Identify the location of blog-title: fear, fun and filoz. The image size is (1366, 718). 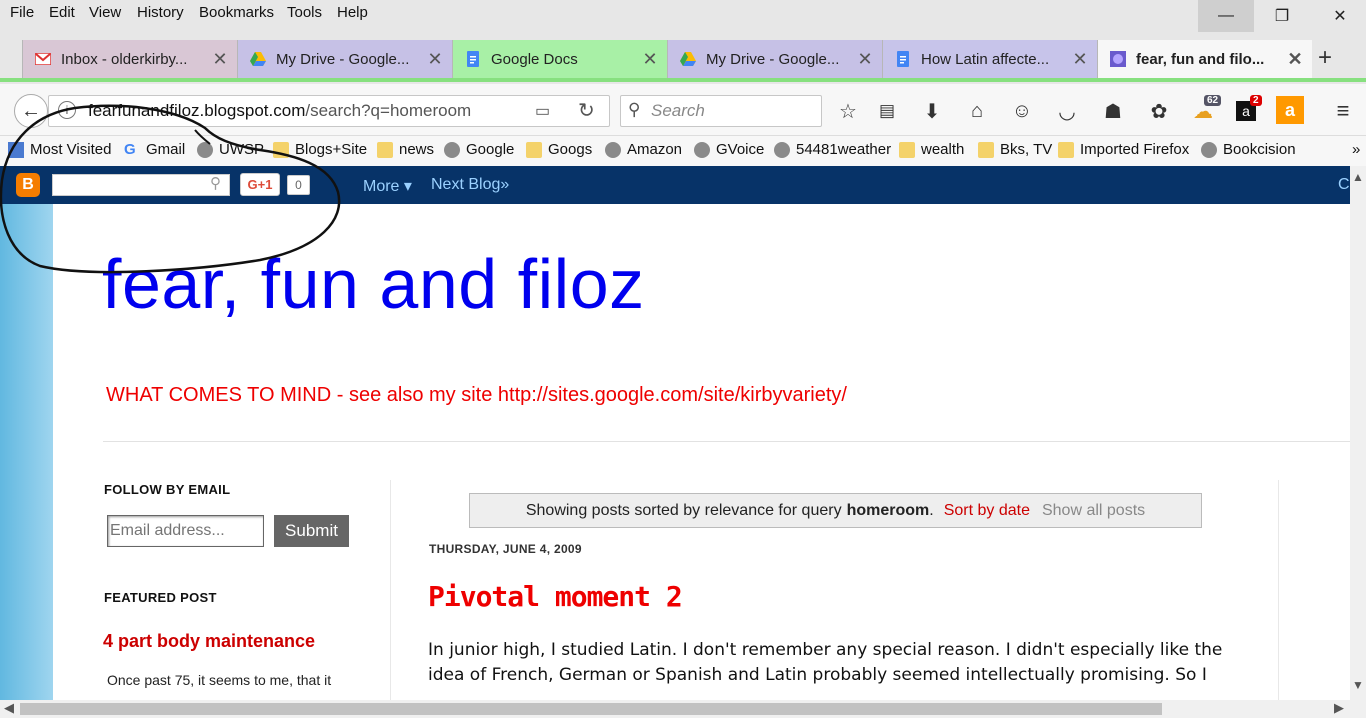
(373, 284).